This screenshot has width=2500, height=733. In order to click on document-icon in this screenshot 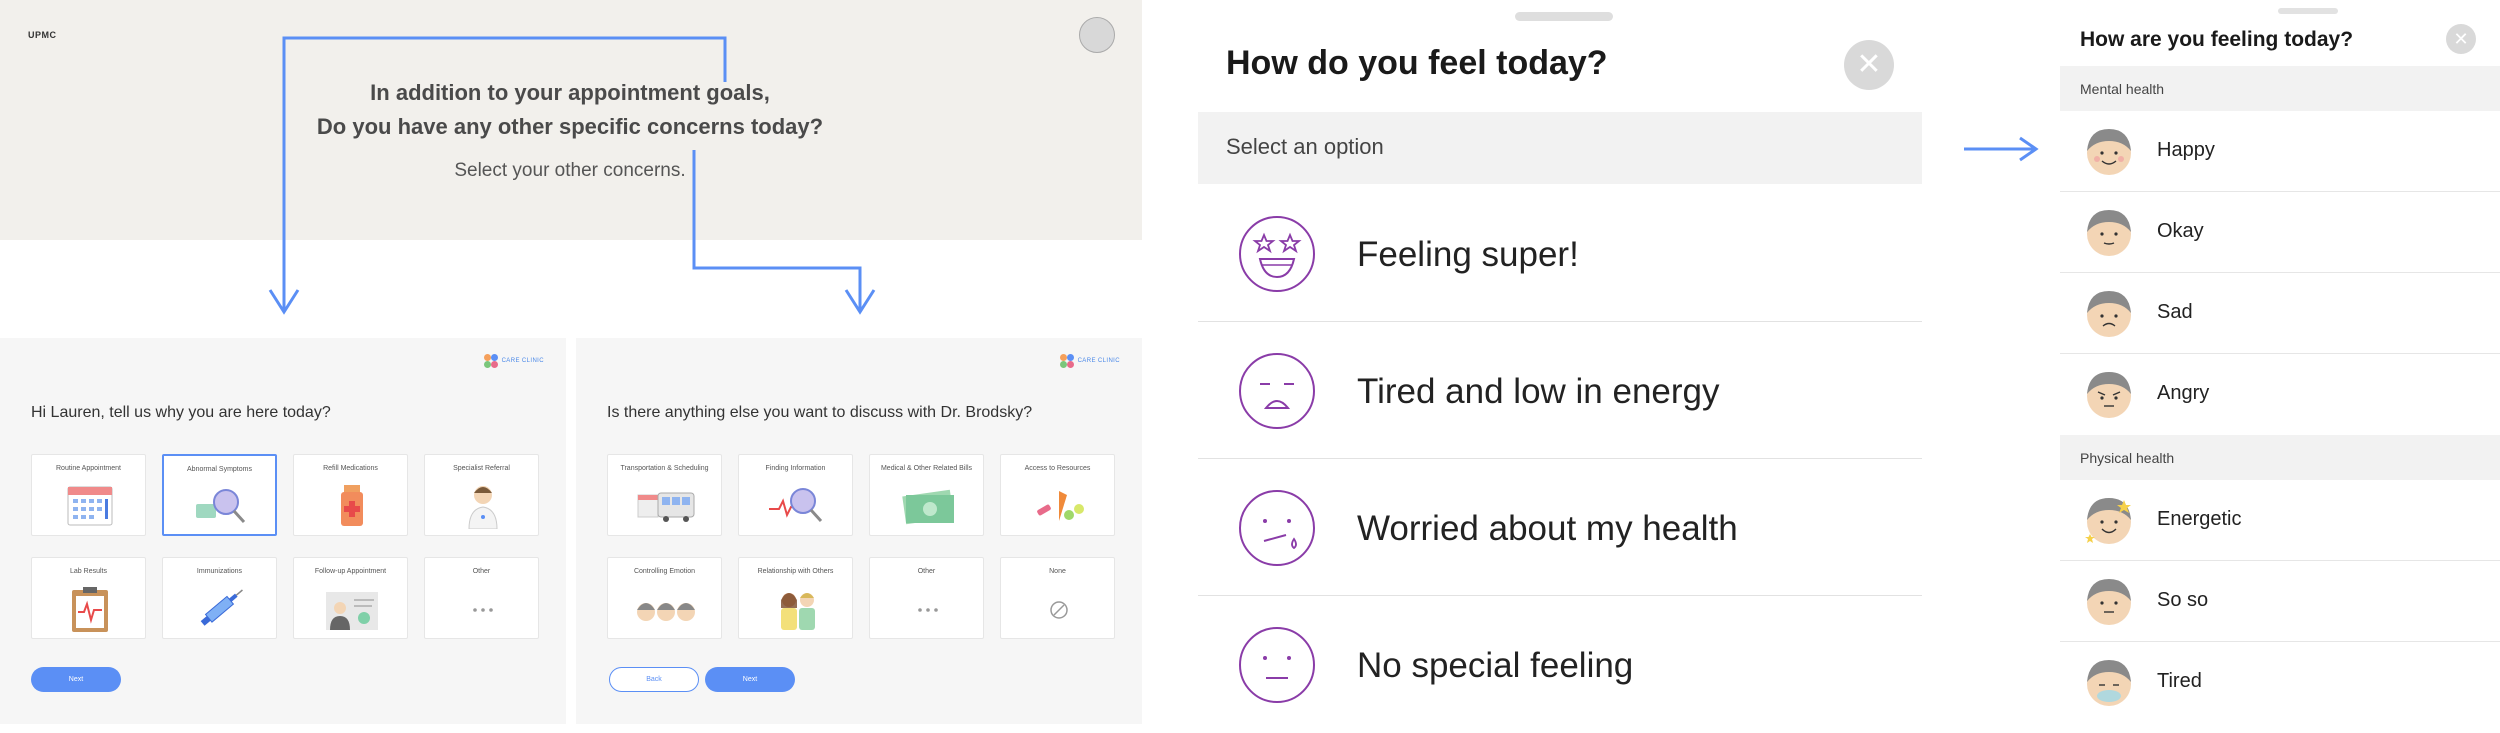, I will do `click(352, 611)`.